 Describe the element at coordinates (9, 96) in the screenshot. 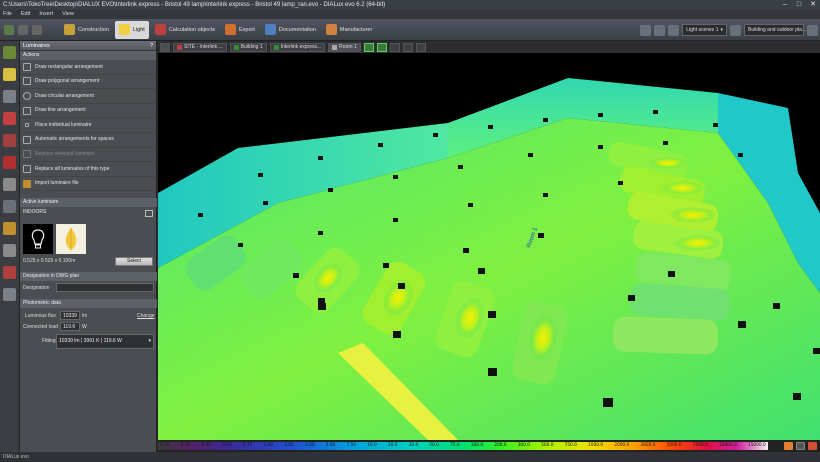

I see `light-group-icon` at that location.